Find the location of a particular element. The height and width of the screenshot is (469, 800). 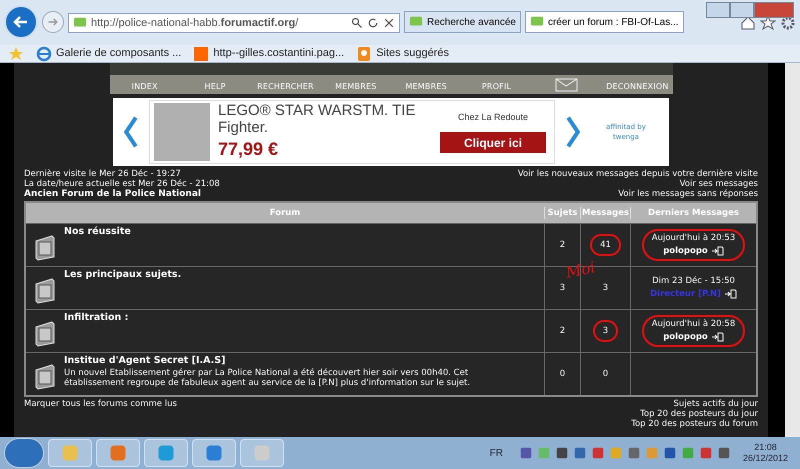

product-photo-placeholder is located at coordinates (182, 132).